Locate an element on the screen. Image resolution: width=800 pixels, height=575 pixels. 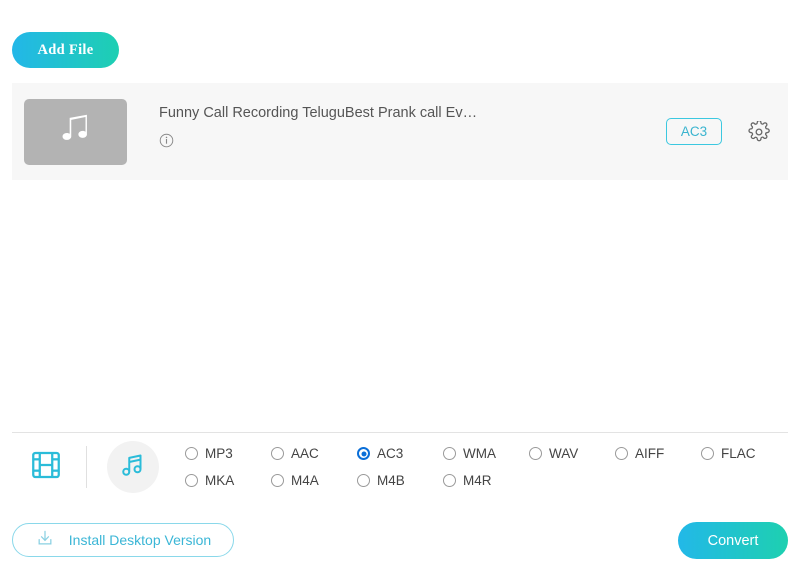
format-option-wav: WAV is located at coordinates (572, 453).